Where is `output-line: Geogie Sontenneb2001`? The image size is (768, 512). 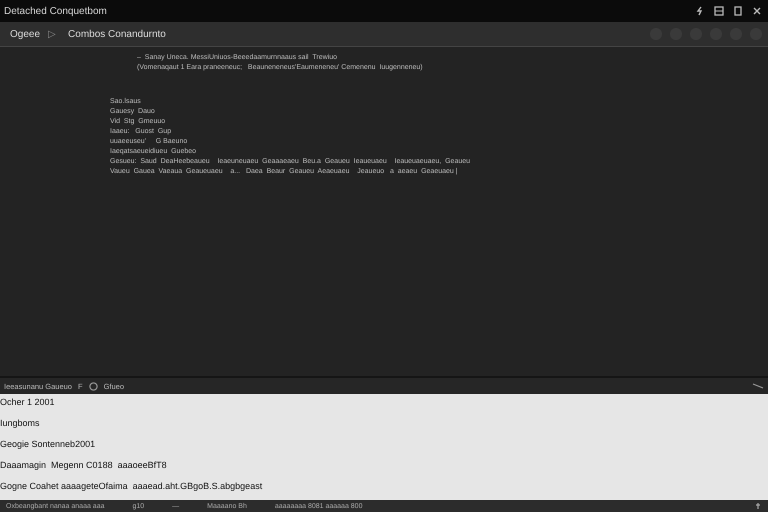 output-line: Geogie Sontenneb2001 is located at coordinates (48, 444).